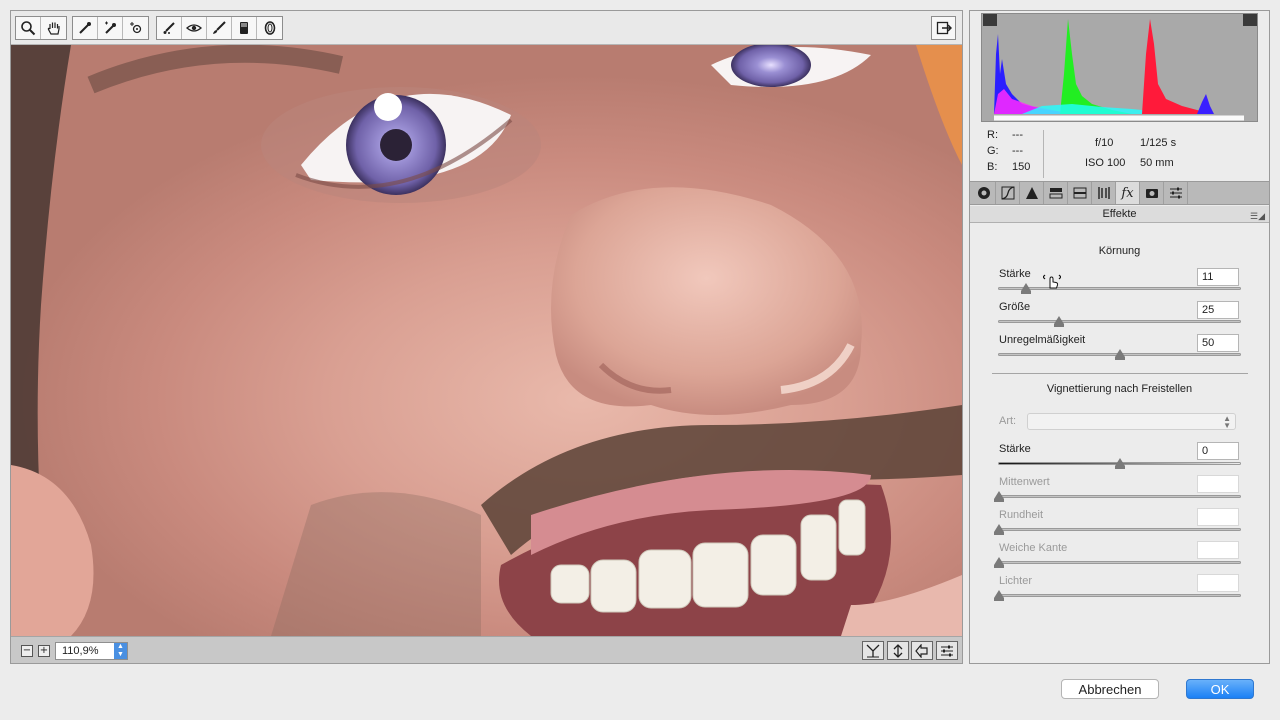 This screenshot has width=1280, height=720. Describe the element at coordinates (992, 167) in the screenshot. I see `b-label: B:` at that location.